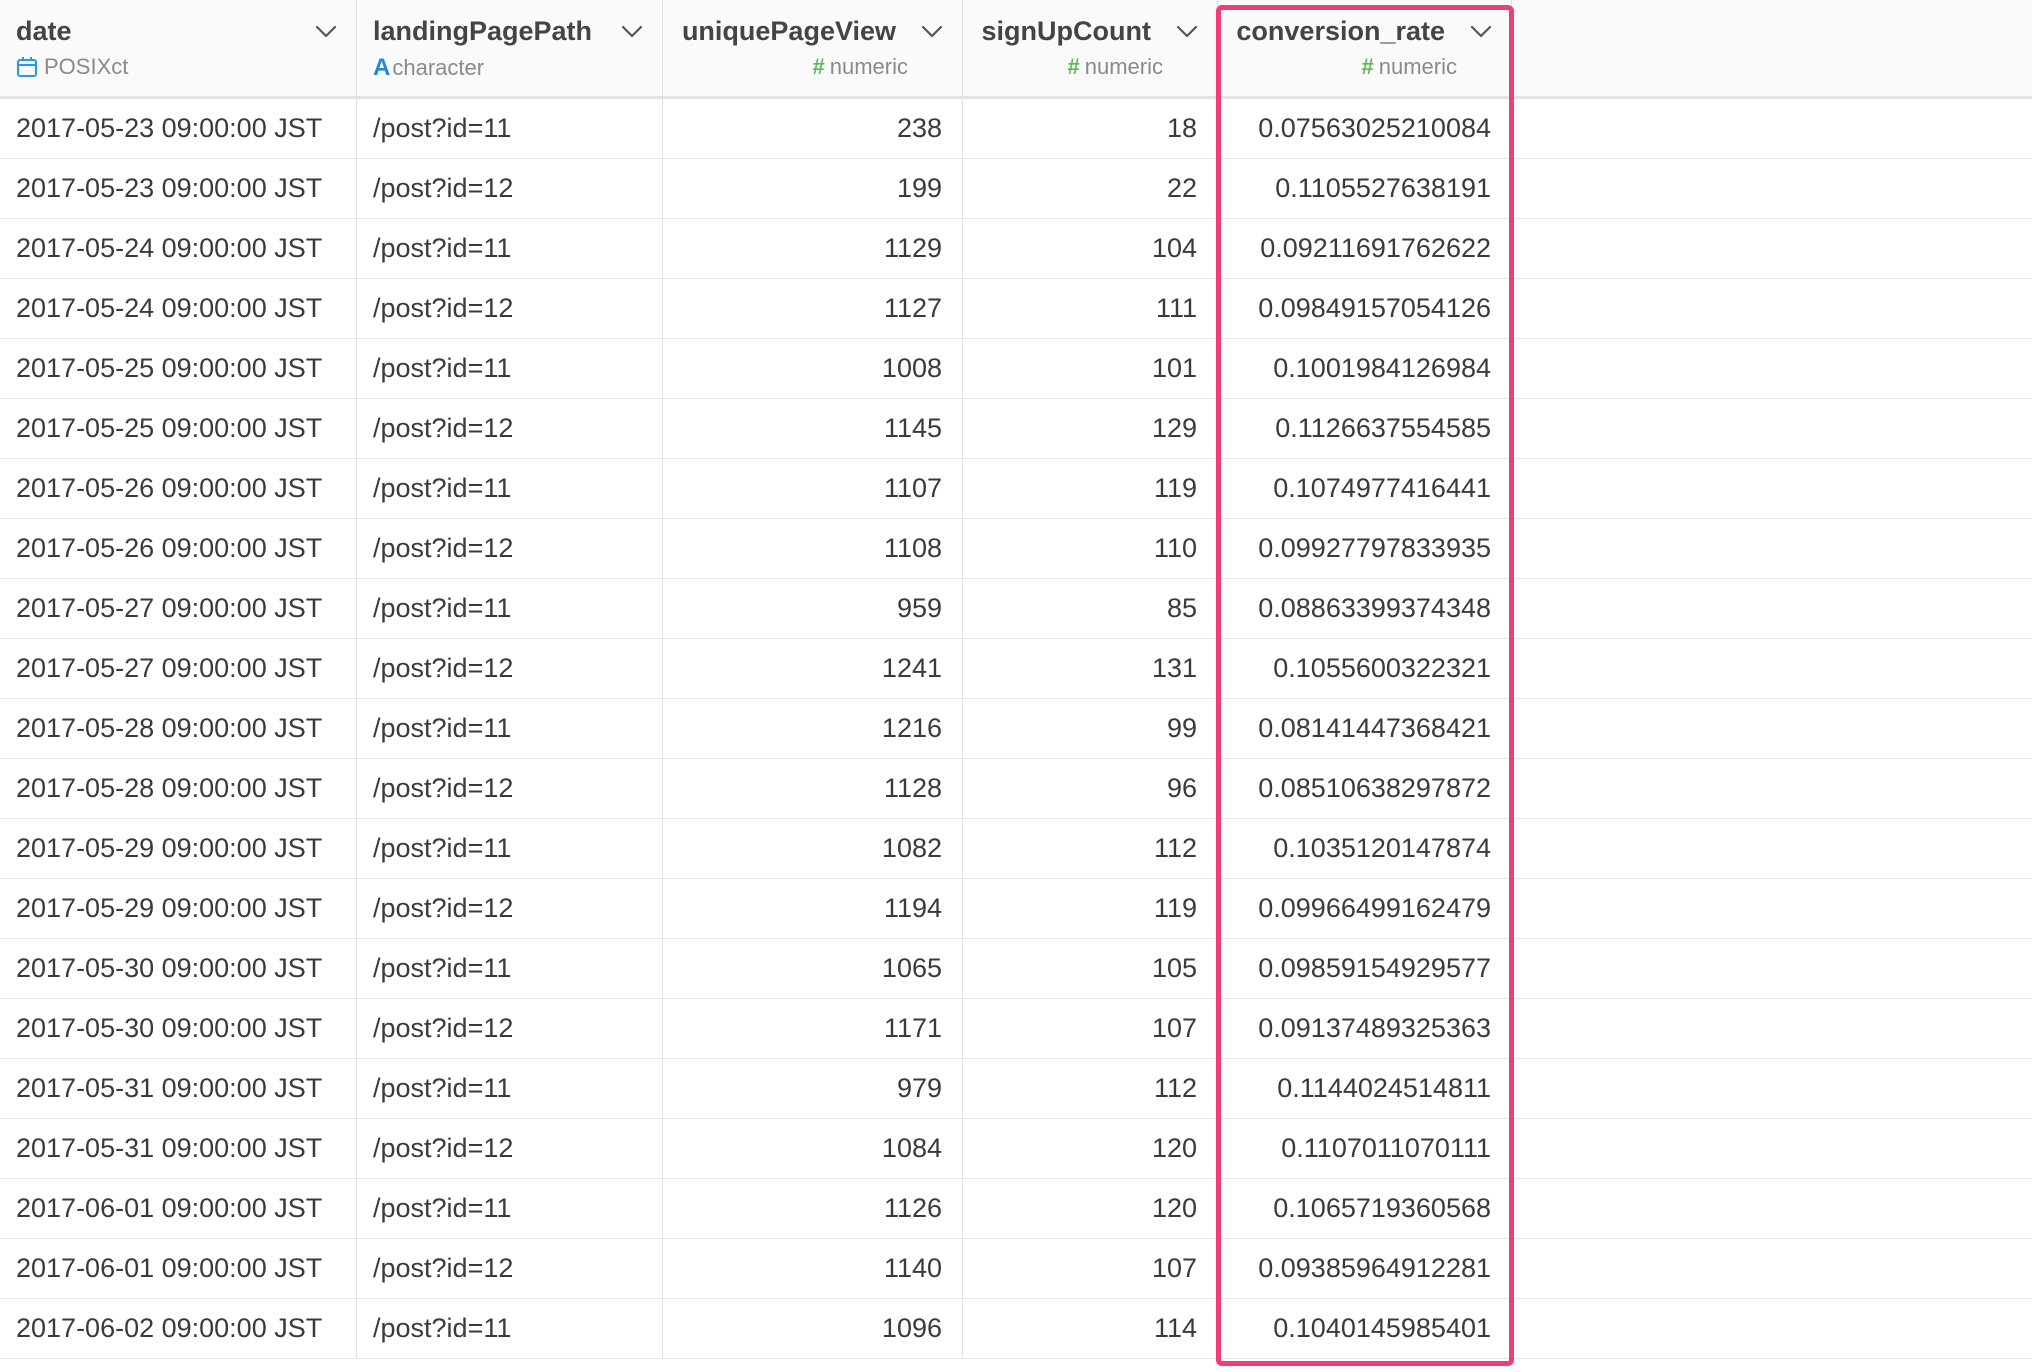  I want to click on cell-conversion_rate: 0.09966499162479, so click(1365, 908).